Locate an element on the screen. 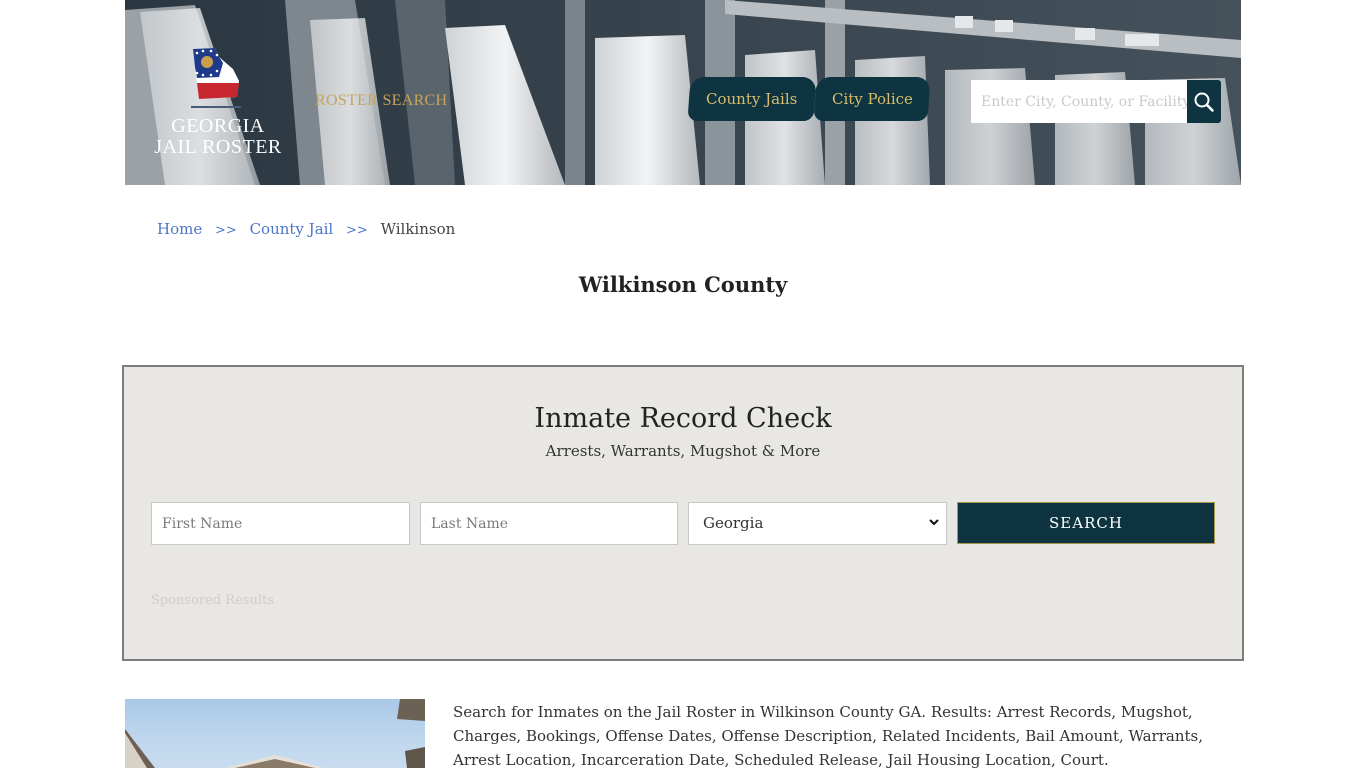  nav-tab-county-jails: County Jails is located at coordinates (752, 99).